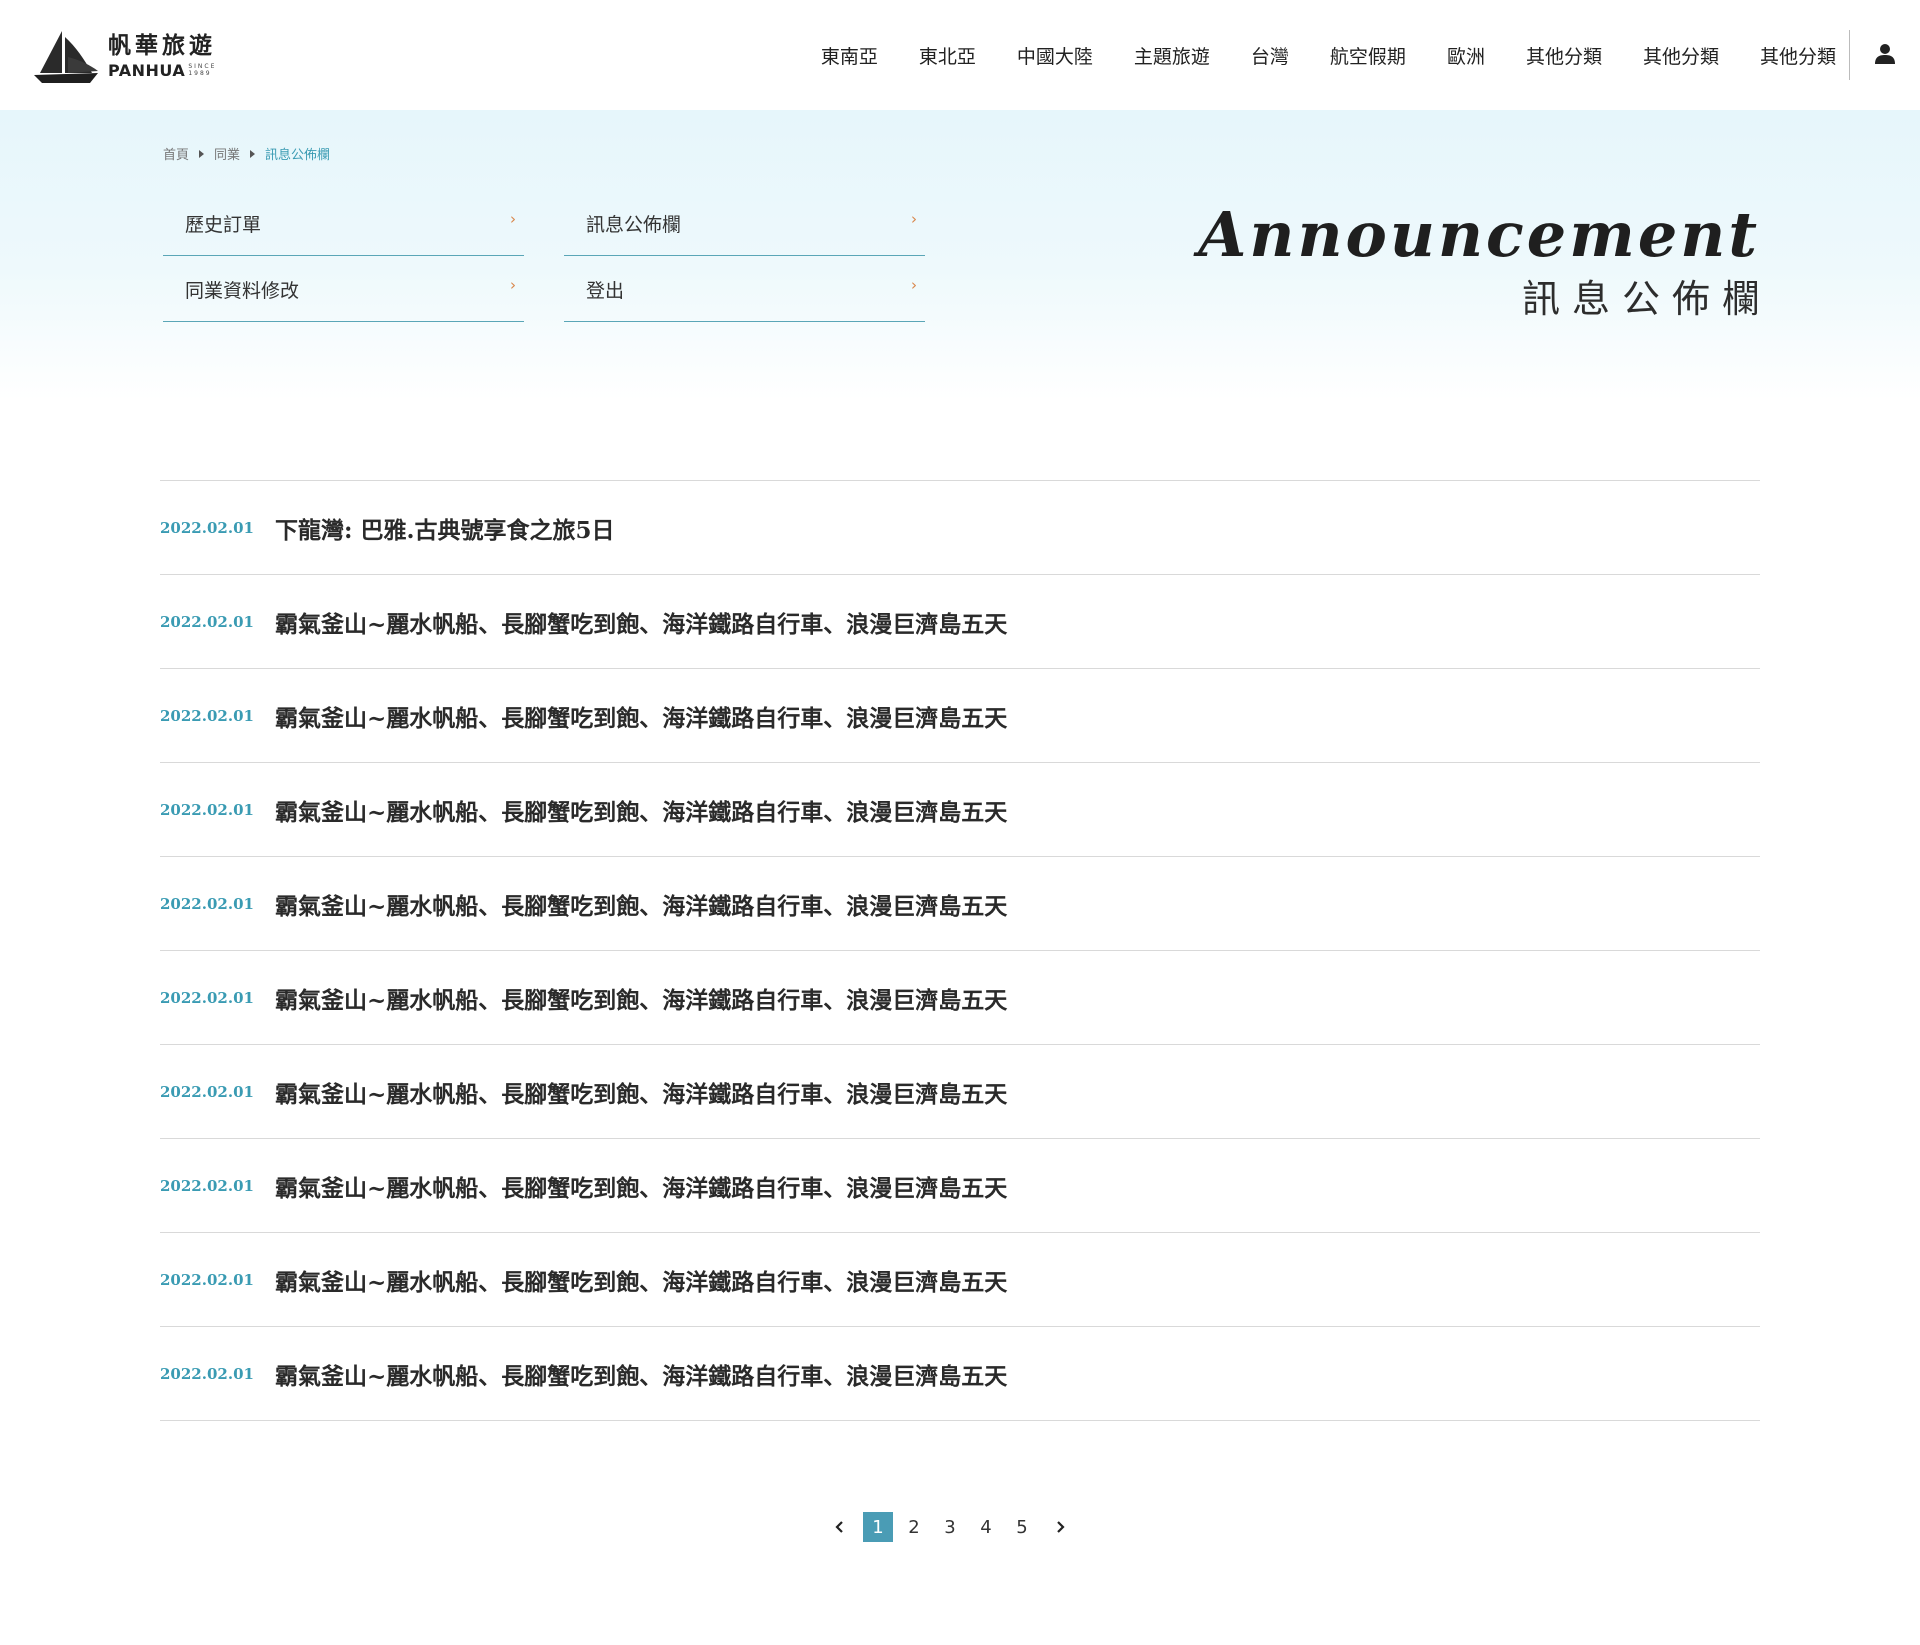 This screenshot has height=1645, width=1920. What do you see at coordinates (200, 73) in the screenshot?
I see `brand-since-year: 1989` at bounding box center [200, 73].